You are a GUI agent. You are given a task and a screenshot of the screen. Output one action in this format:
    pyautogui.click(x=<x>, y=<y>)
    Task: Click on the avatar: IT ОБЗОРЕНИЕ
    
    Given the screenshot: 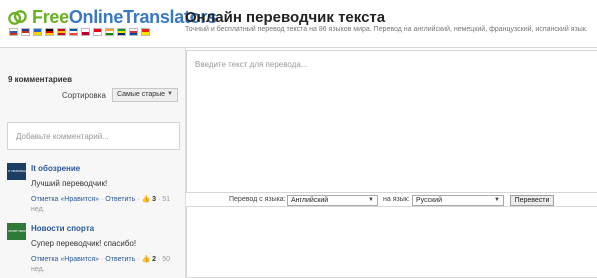 What is the action you would take?
    pyautogui.click(x=18, y=171)
    